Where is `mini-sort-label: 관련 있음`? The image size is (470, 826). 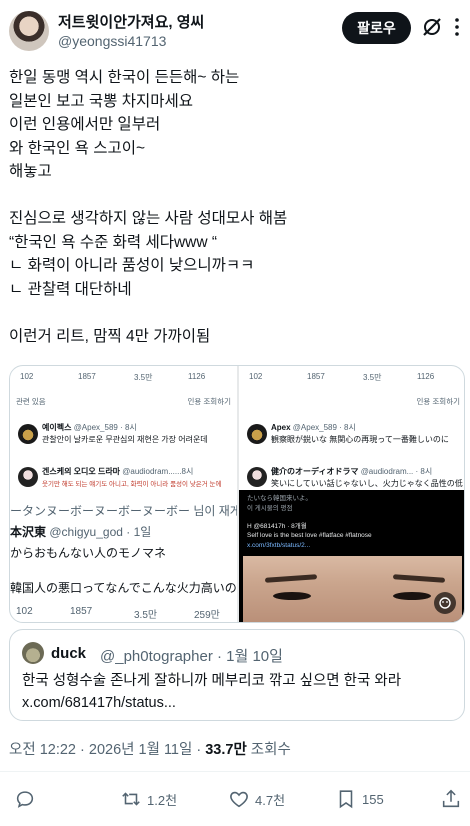
mini-sort-label: 관련 있음 is located at coordinates (31, 401).